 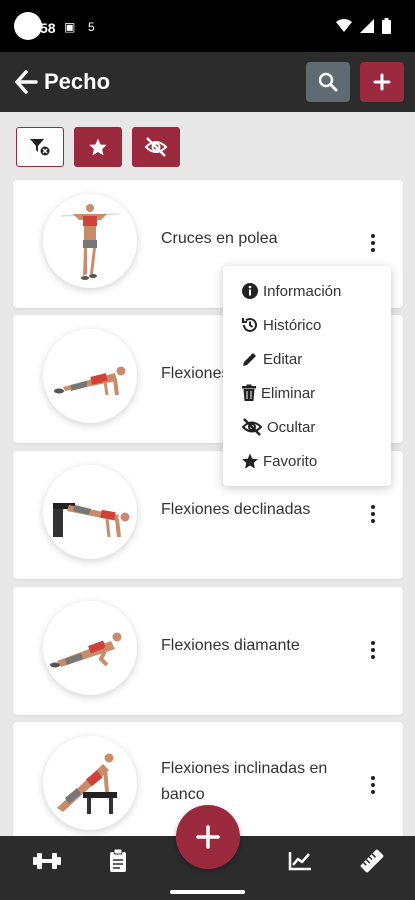 I want to click on exercise-card: Flexiones diamante, so click(x=208, y=651).